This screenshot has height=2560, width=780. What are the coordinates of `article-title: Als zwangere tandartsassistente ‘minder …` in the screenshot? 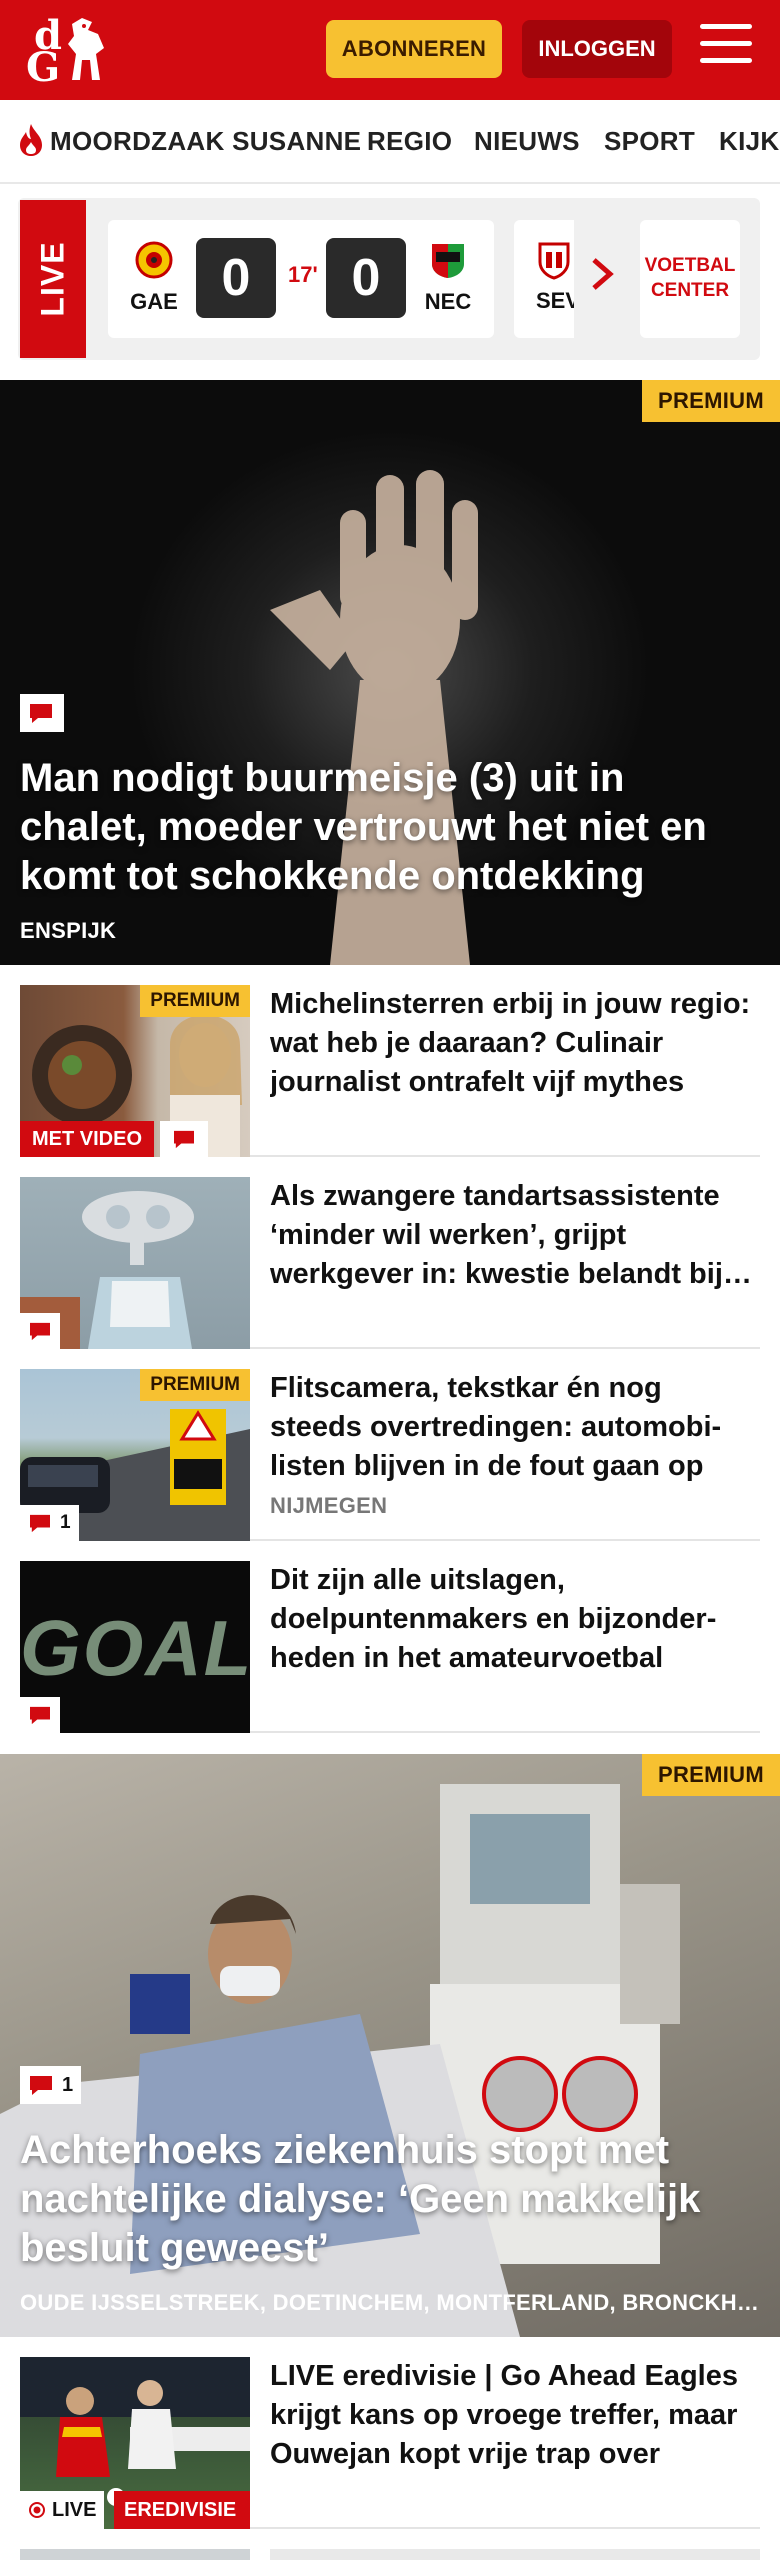 It's located at (515, 1235).